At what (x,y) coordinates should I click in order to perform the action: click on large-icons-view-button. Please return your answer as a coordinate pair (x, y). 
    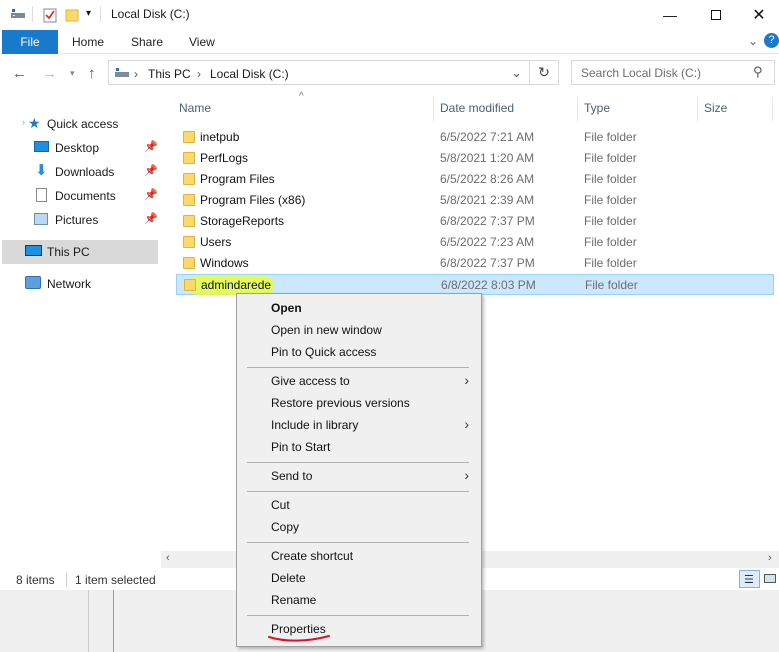
    Looking at the image, I should click on (770, 579).